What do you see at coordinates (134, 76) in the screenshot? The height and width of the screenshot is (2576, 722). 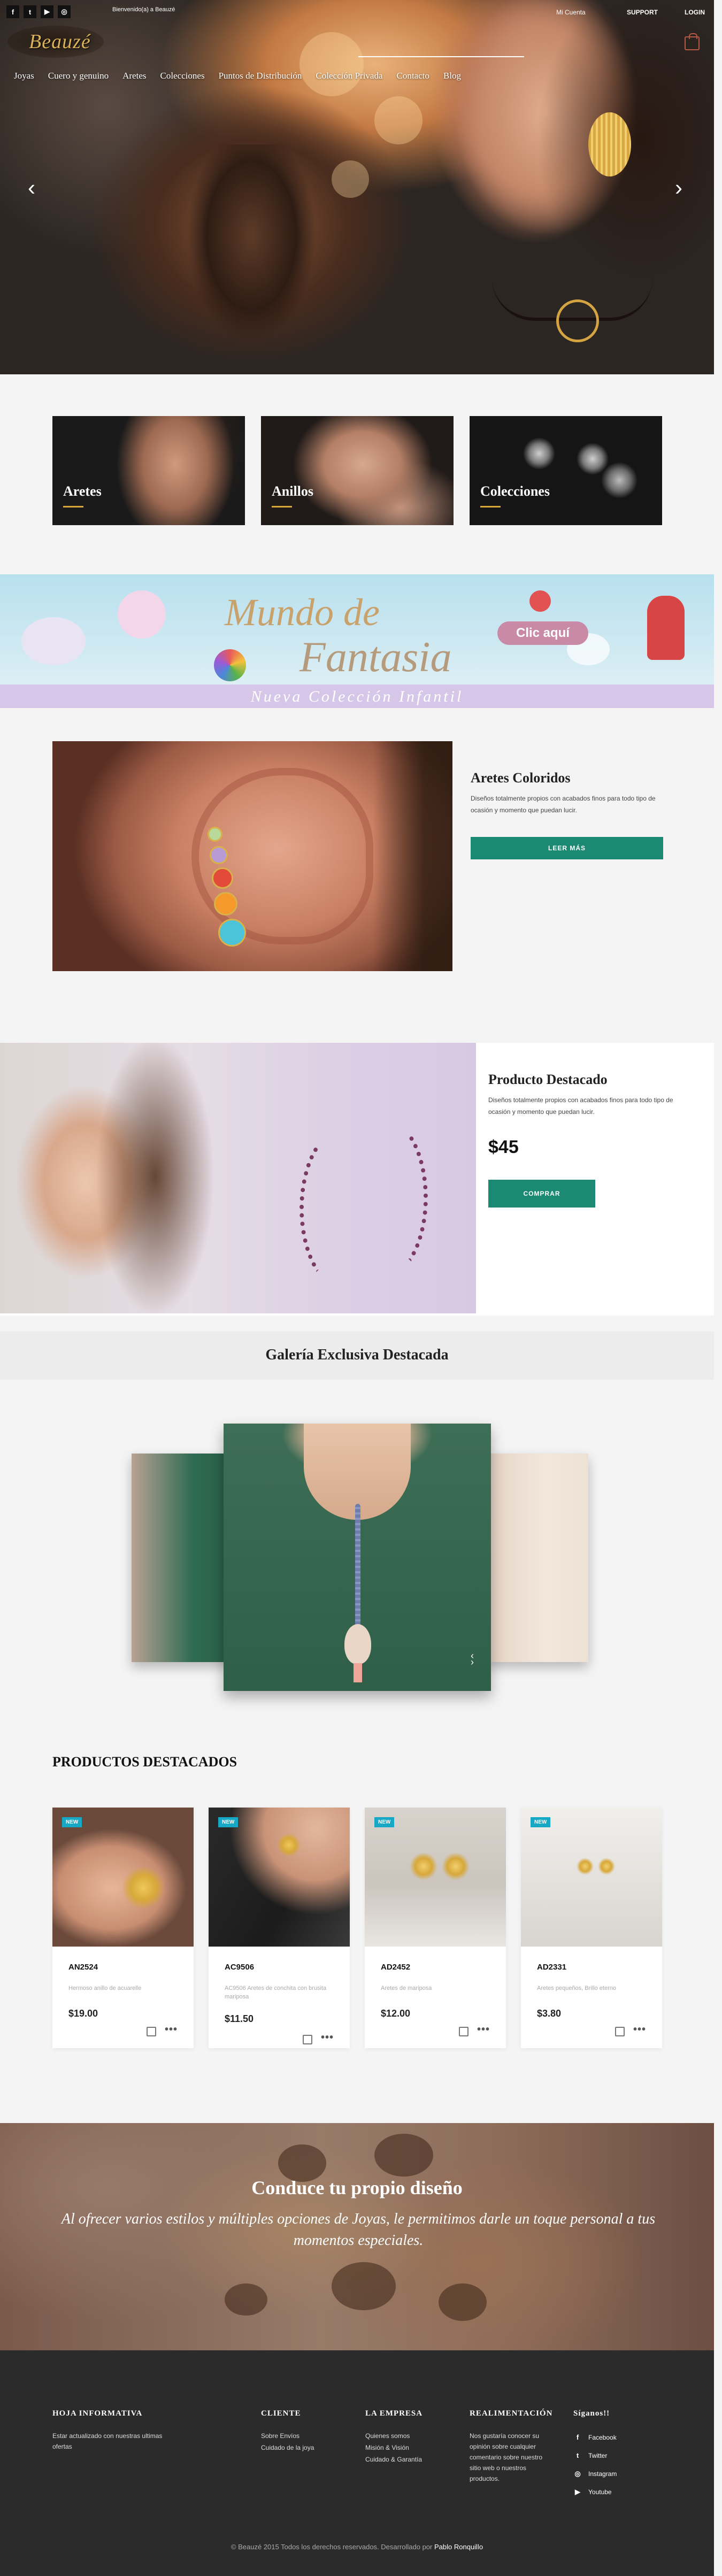 I see `nav-item-aretes: Aretes` at bounding box center [134, 76].